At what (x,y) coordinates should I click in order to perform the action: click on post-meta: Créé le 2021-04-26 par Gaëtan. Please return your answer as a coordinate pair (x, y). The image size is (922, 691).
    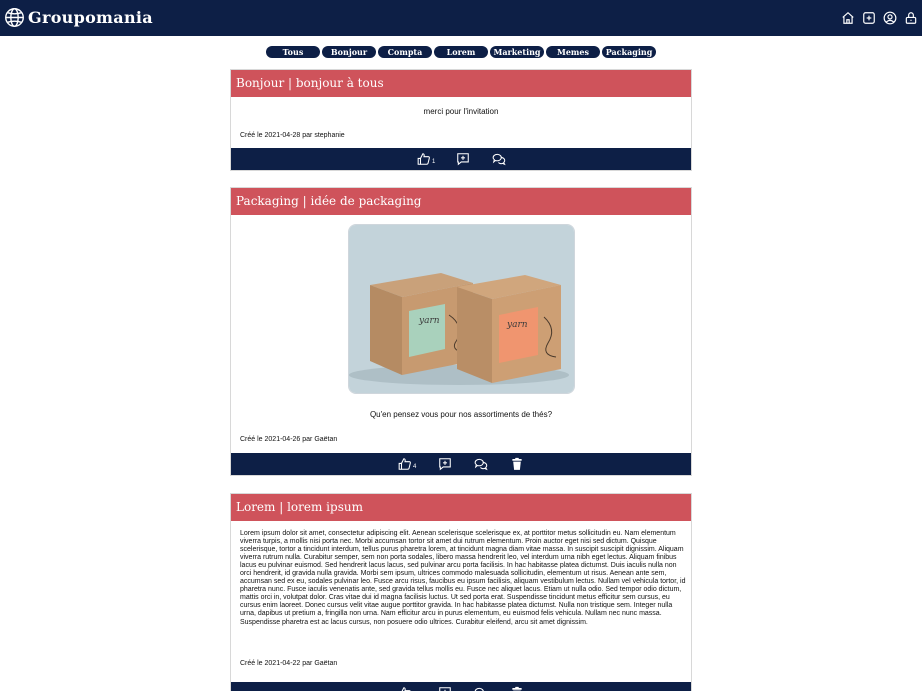
    Looking at the image, I should click on (289, 439).